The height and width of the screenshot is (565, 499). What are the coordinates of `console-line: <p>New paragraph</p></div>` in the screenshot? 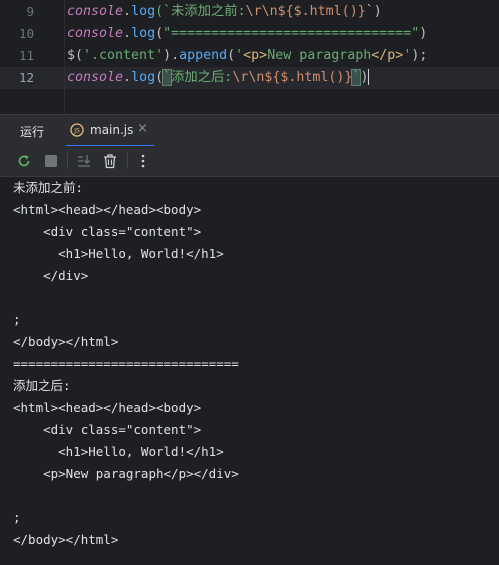 It's located at (126, 473).